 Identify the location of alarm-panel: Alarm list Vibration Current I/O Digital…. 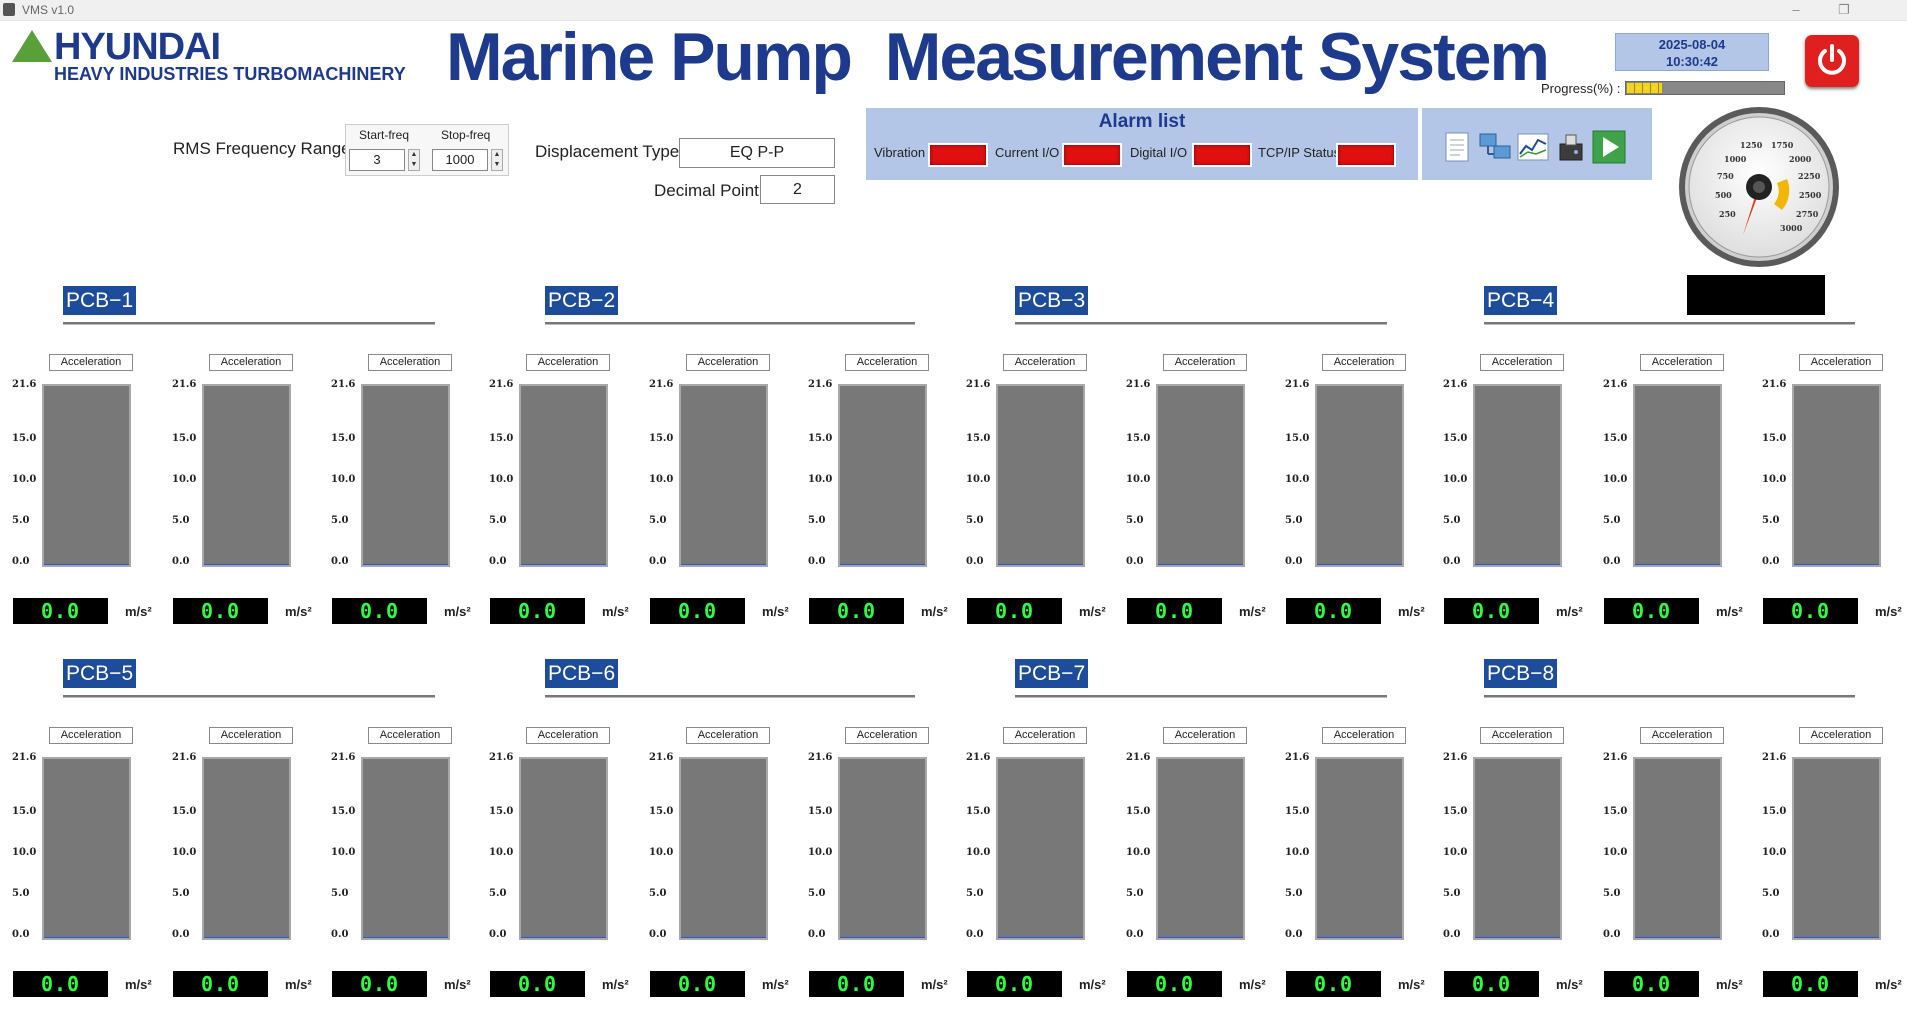
(1142, 144).